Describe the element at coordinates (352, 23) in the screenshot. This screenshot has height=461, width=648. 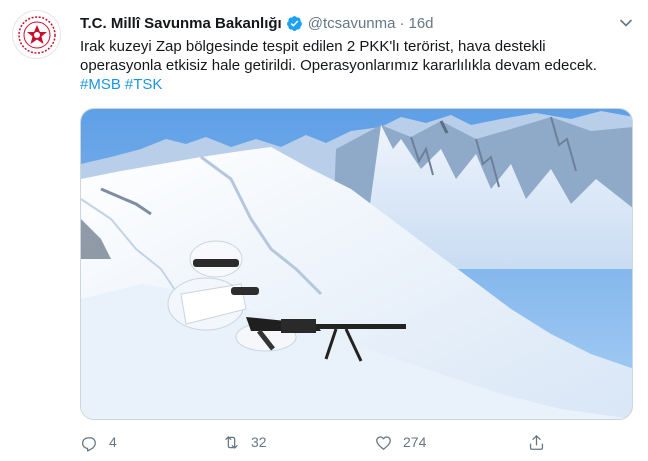
I see `account-handle: @tcsavunma` at that location.